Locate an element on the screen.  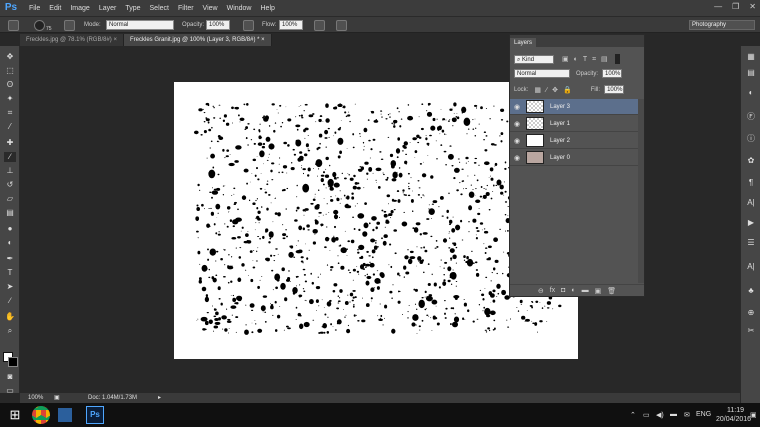
tab-layers: Layers is located at coordinates (523, 42).